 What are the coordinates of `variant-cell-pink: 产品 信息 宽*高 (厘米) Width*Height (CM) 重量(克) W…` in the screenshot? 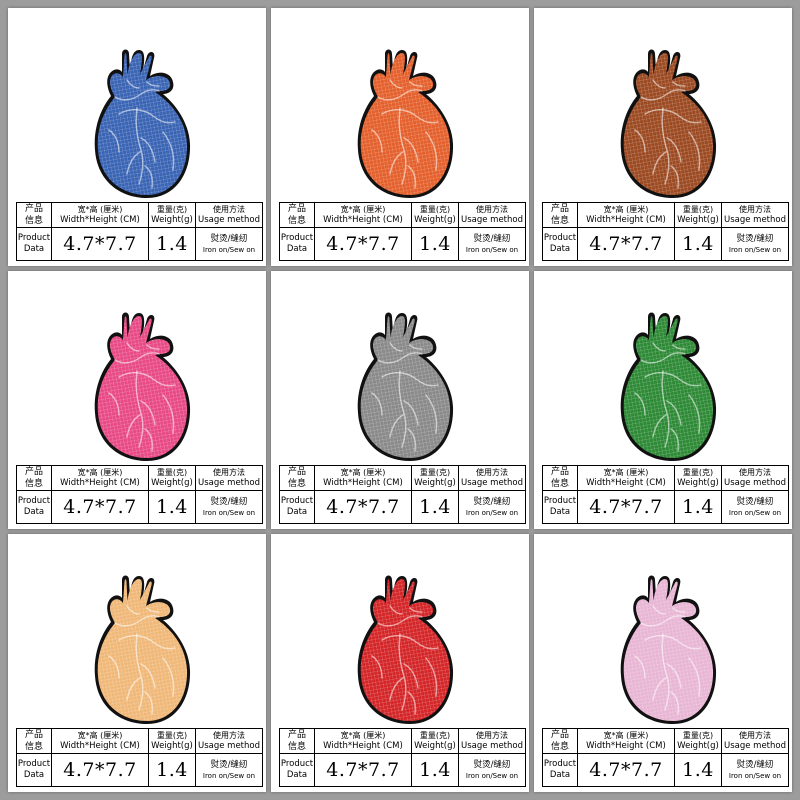 It's located at (137, 400).